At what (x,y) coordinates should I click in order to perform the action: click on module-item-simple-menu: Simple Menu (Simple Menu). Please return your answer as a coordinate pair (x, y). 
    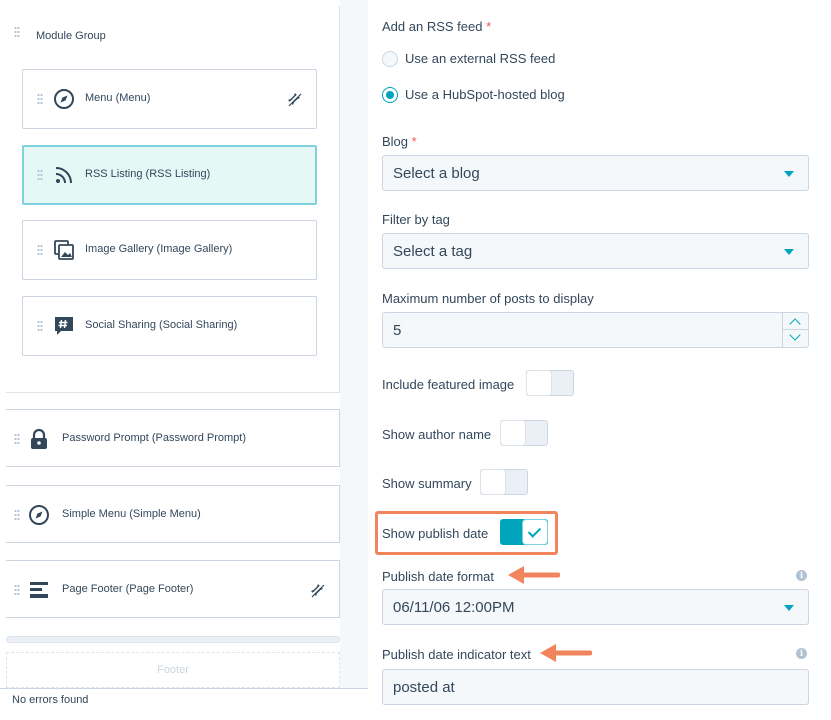
    Looking at the image, I should click on (173, 514).